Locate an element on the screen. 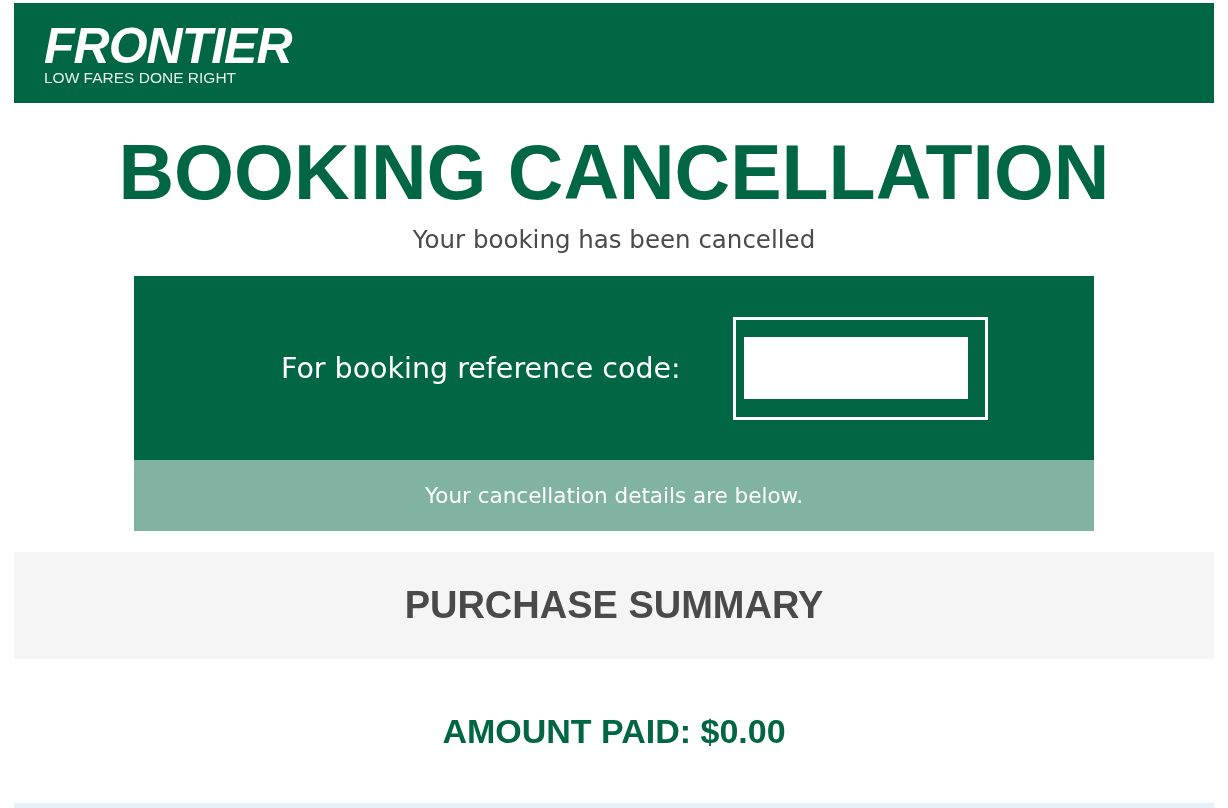 This screenshot has width=1228, height=808. logo-wordmark: FRONTIER is located at coordinates (168, 46).